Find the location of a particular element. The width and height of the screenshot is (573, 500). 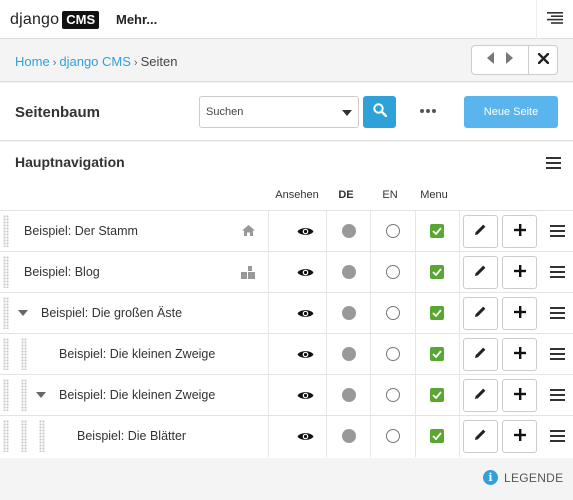

forward-arrow-icon is located at coordinates (509, 60).